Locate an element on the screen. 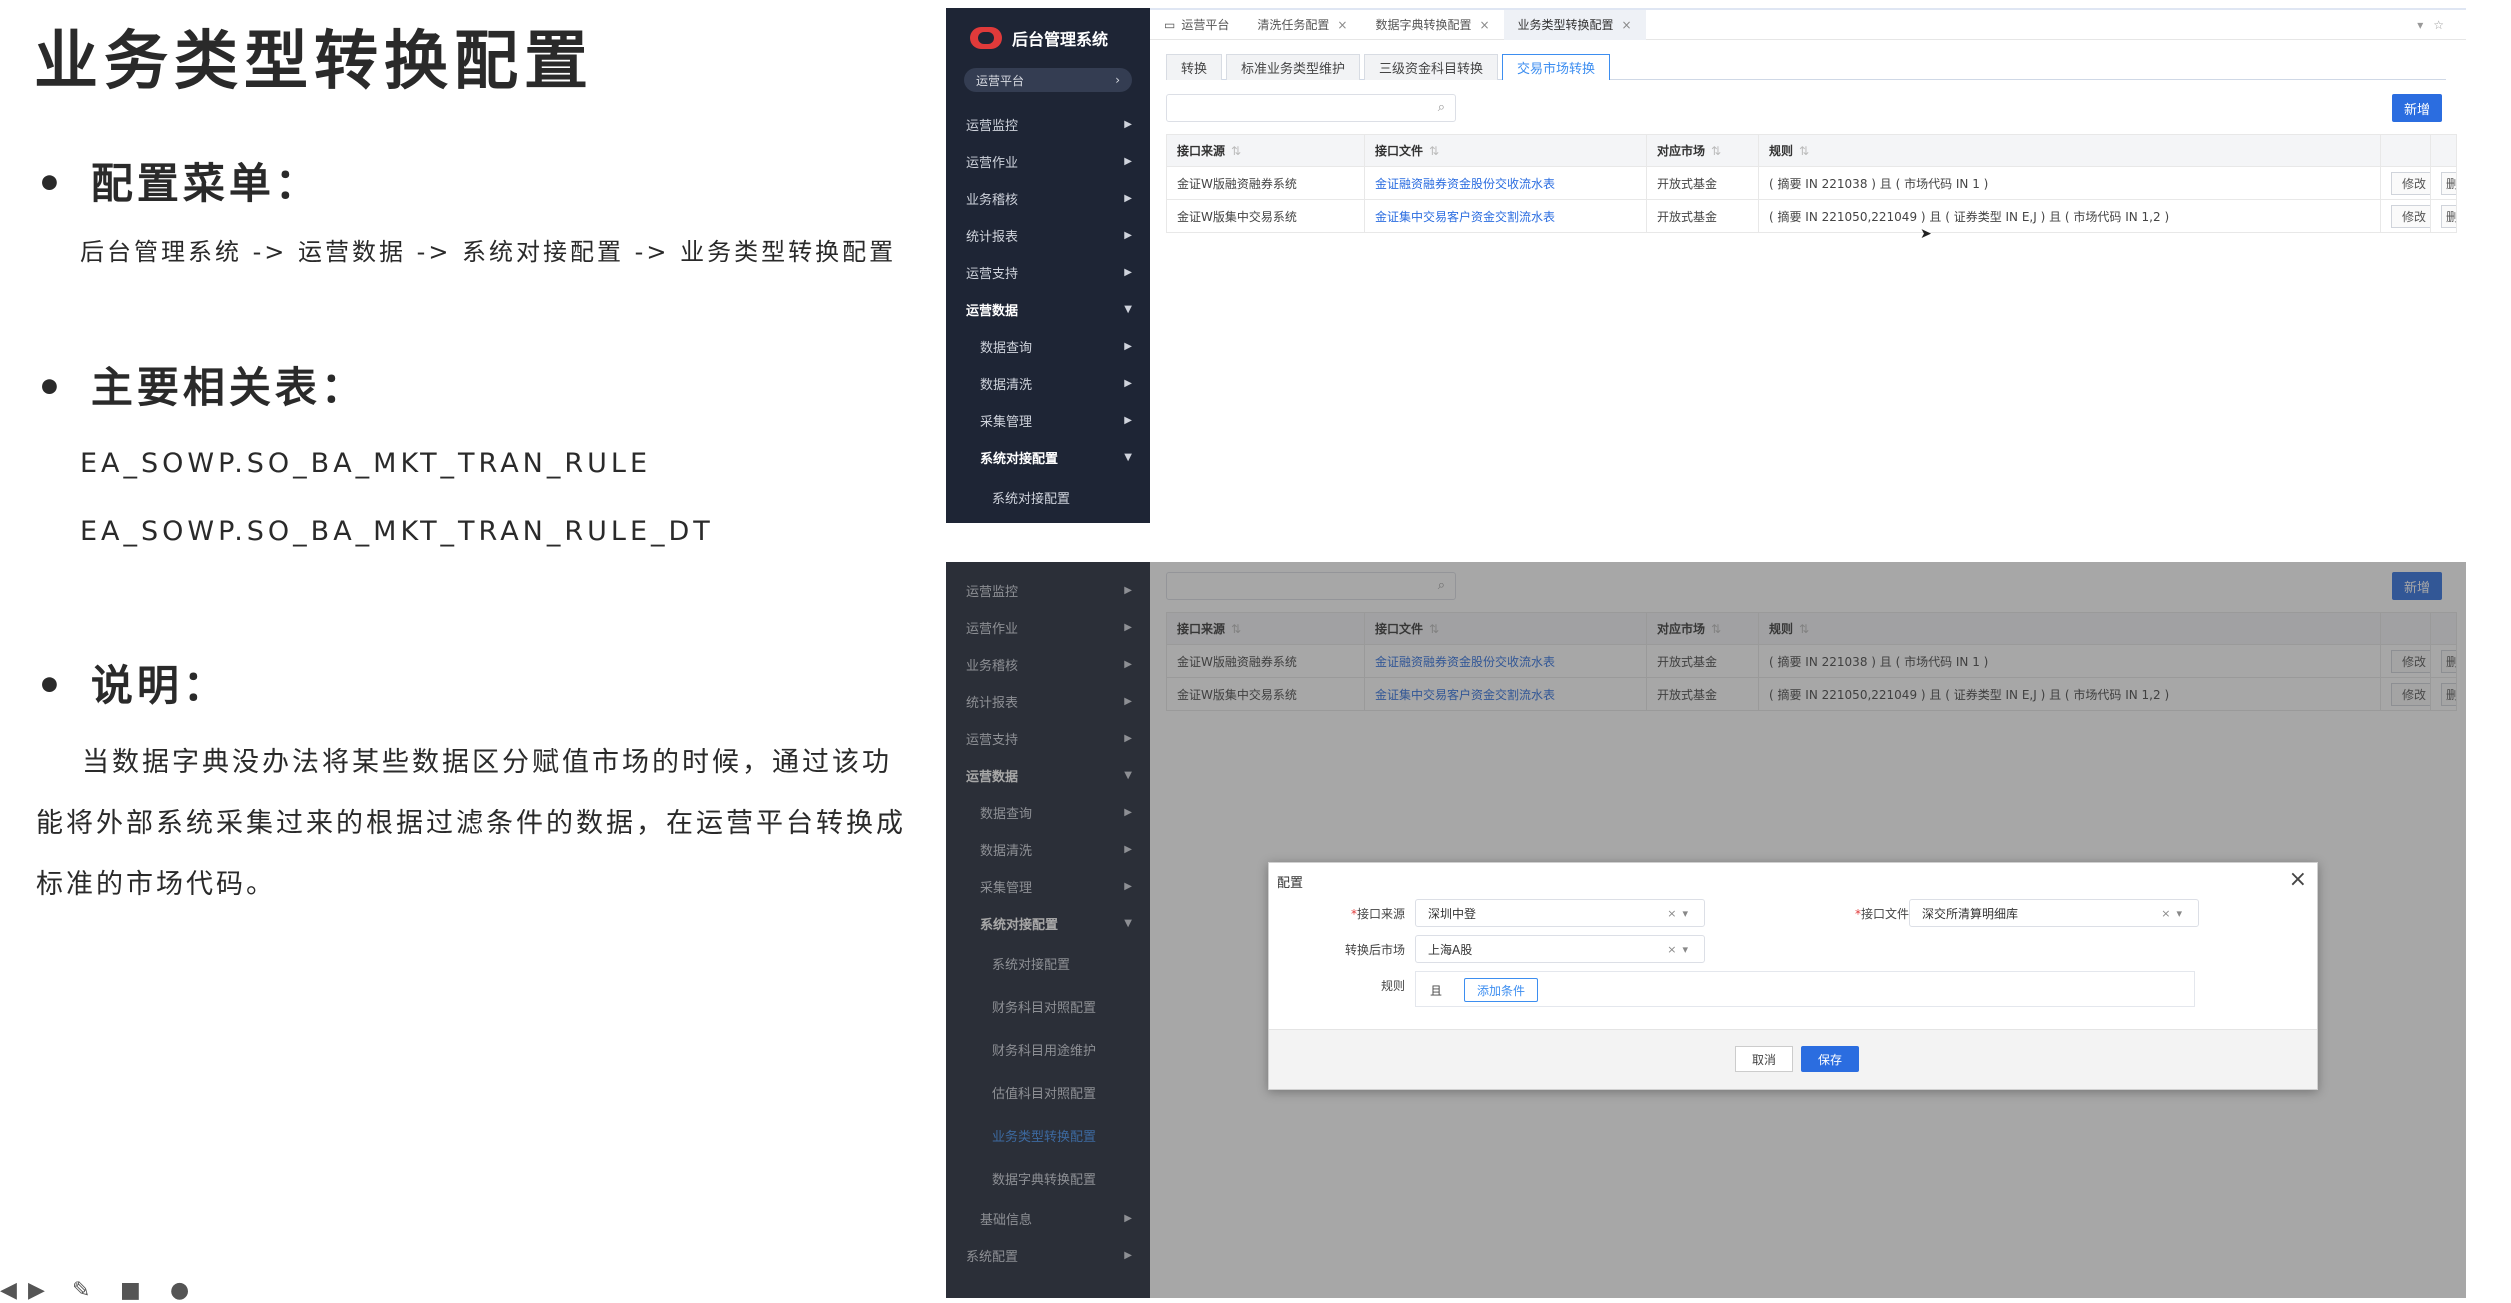 Image resolution: width=2511 pixels, height=1303 pixels. market-label: 转换后市场 is located at coordinates (1374, 950).